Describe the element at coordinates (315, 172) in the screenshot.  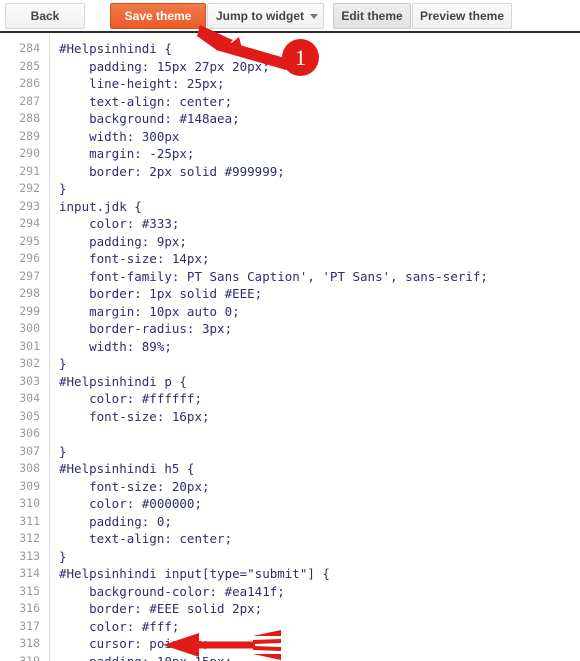
I see `code-line: border: 2px solid #999999;` at that location.